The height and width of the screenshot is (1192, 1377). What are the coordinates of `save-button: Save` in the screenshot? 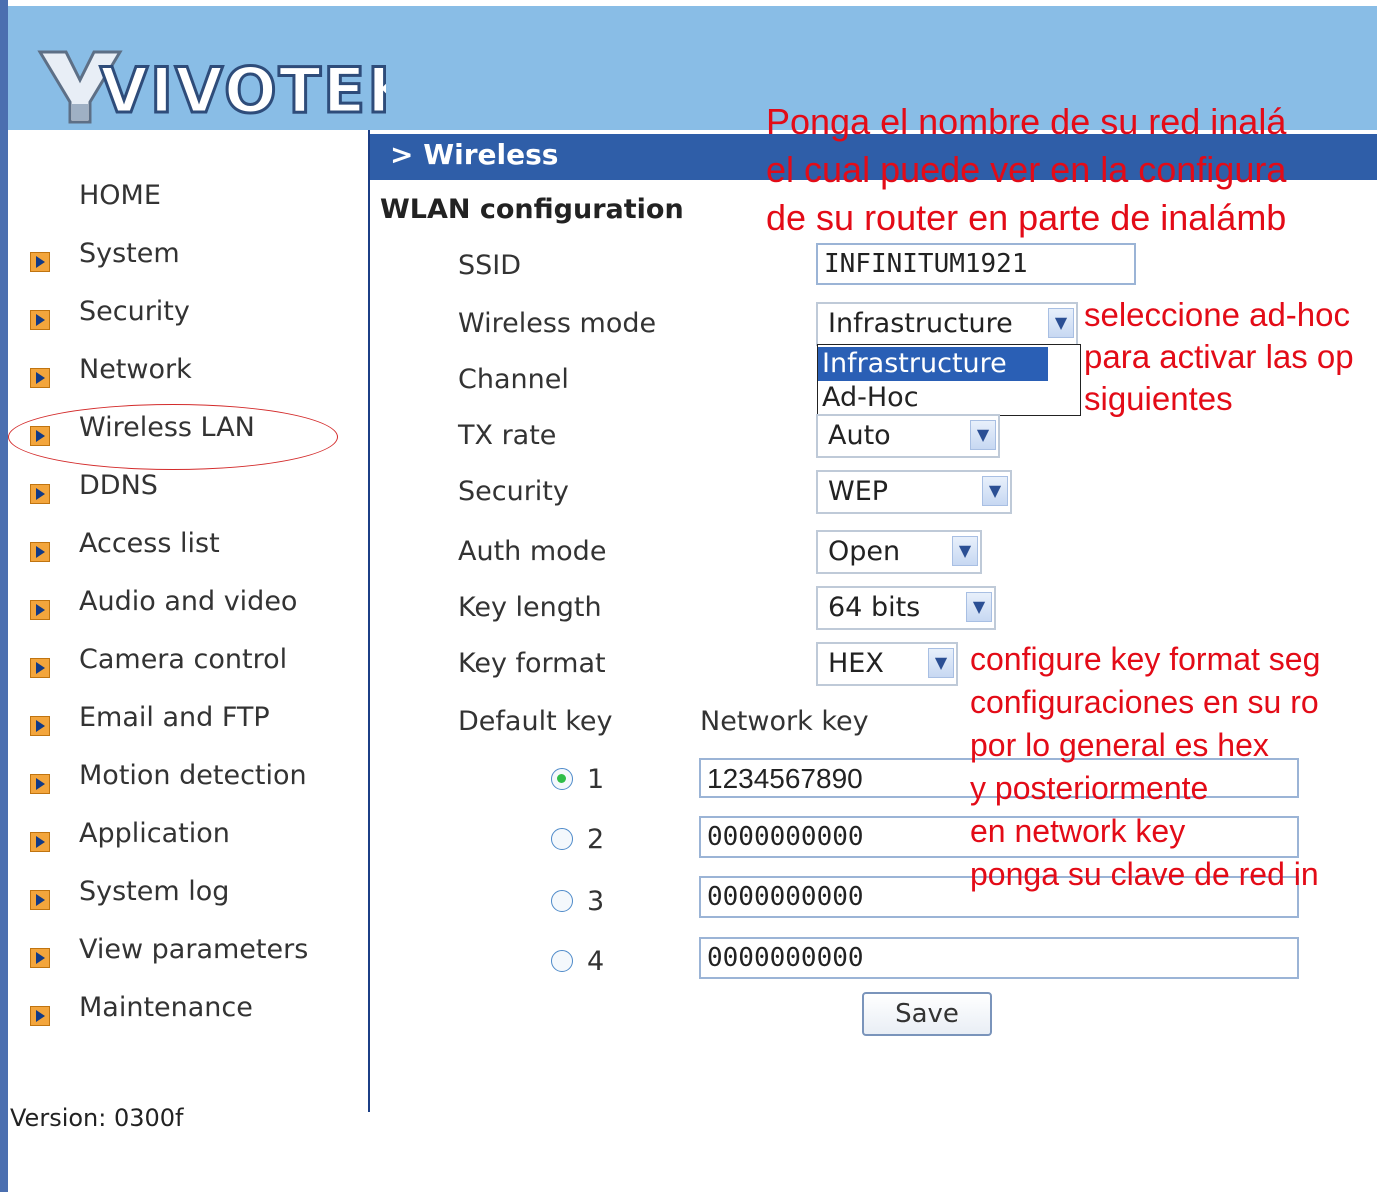 It's located at (927, 1014).